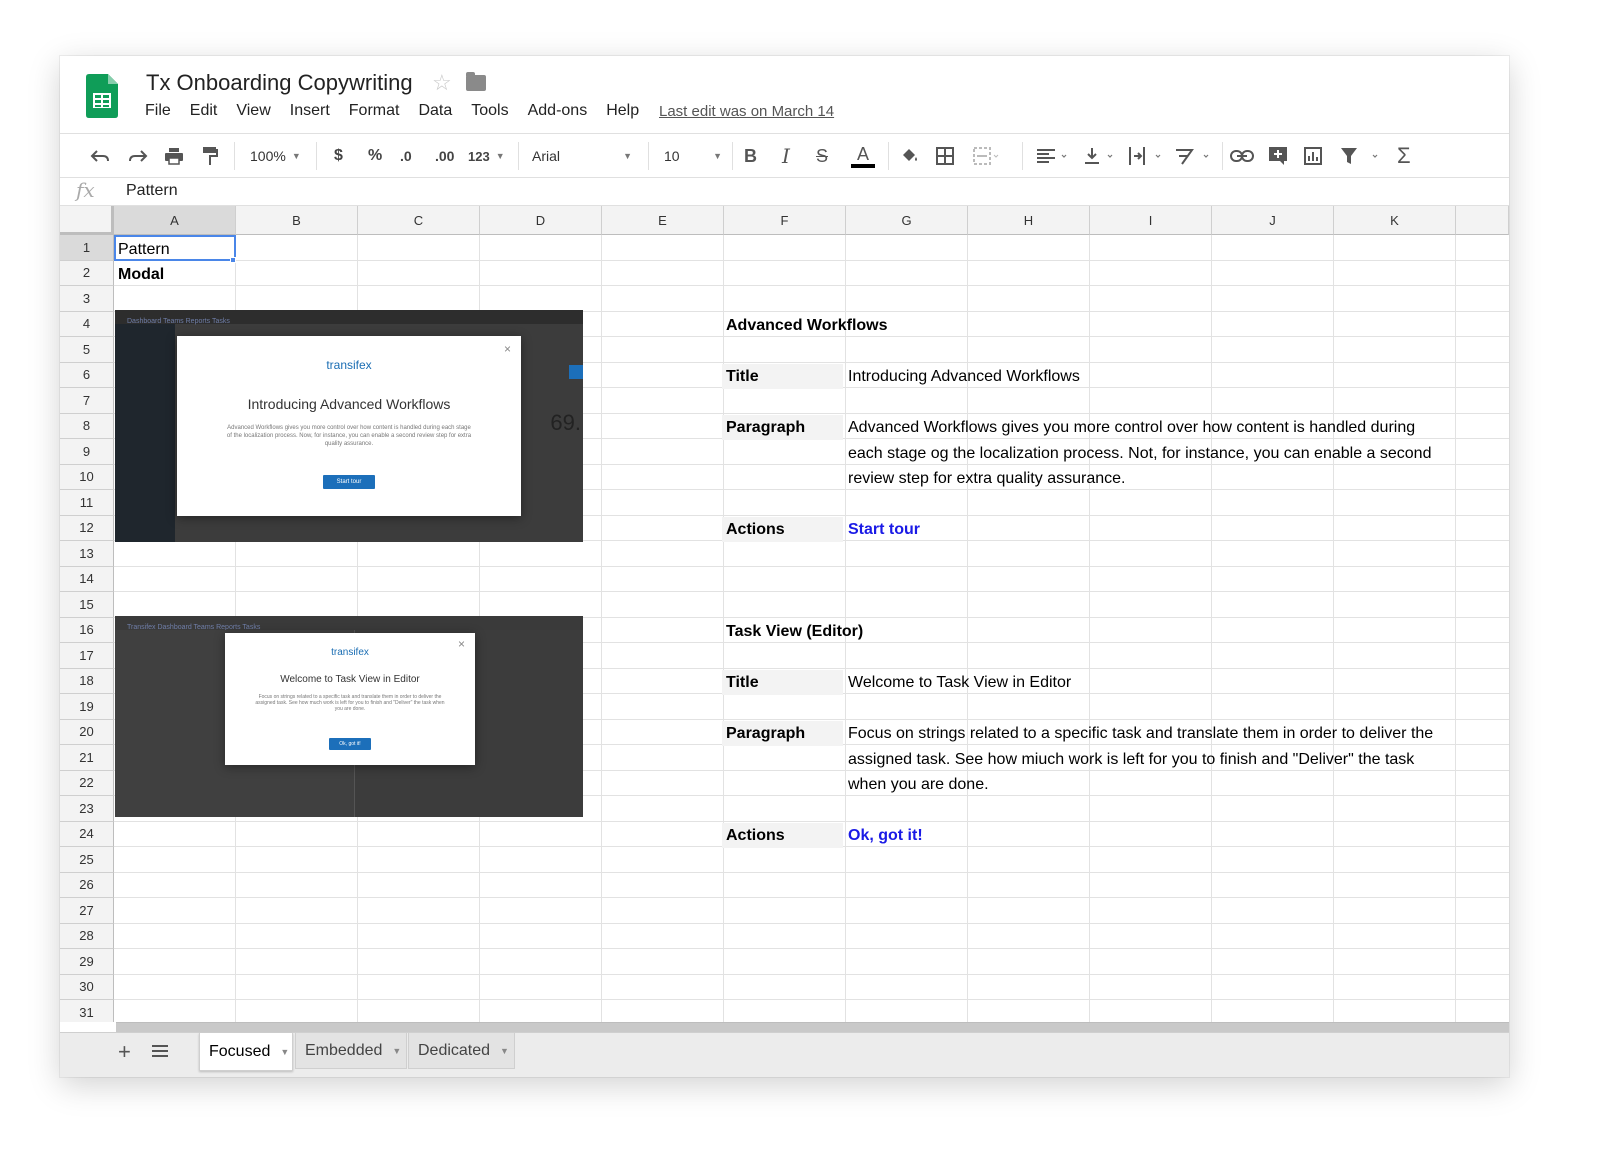  I want to click on undo-icon, so click(100, 156).